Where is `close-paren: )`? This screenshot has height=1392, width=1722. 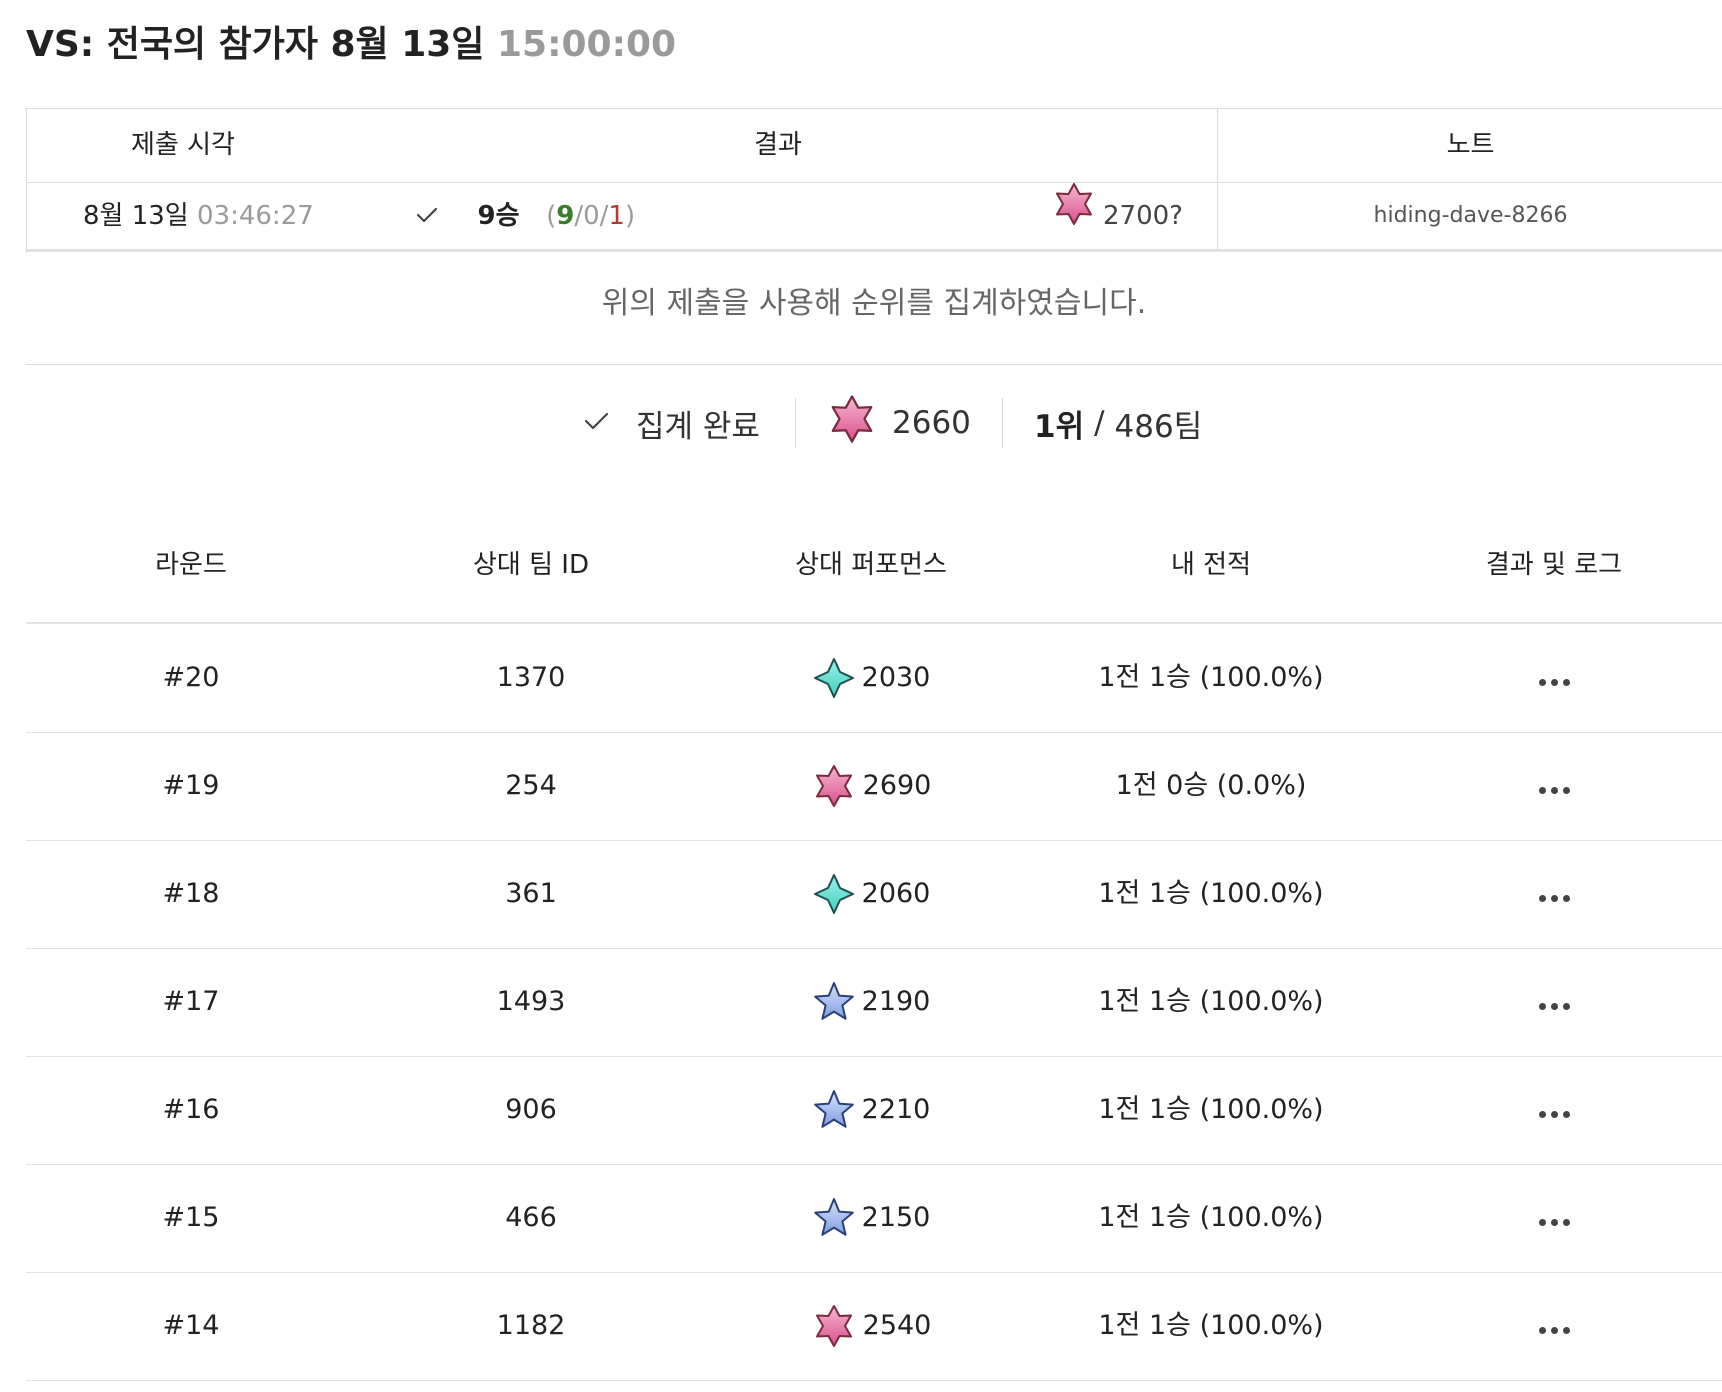 close-paren: ) is located at coordinates (630, 216).